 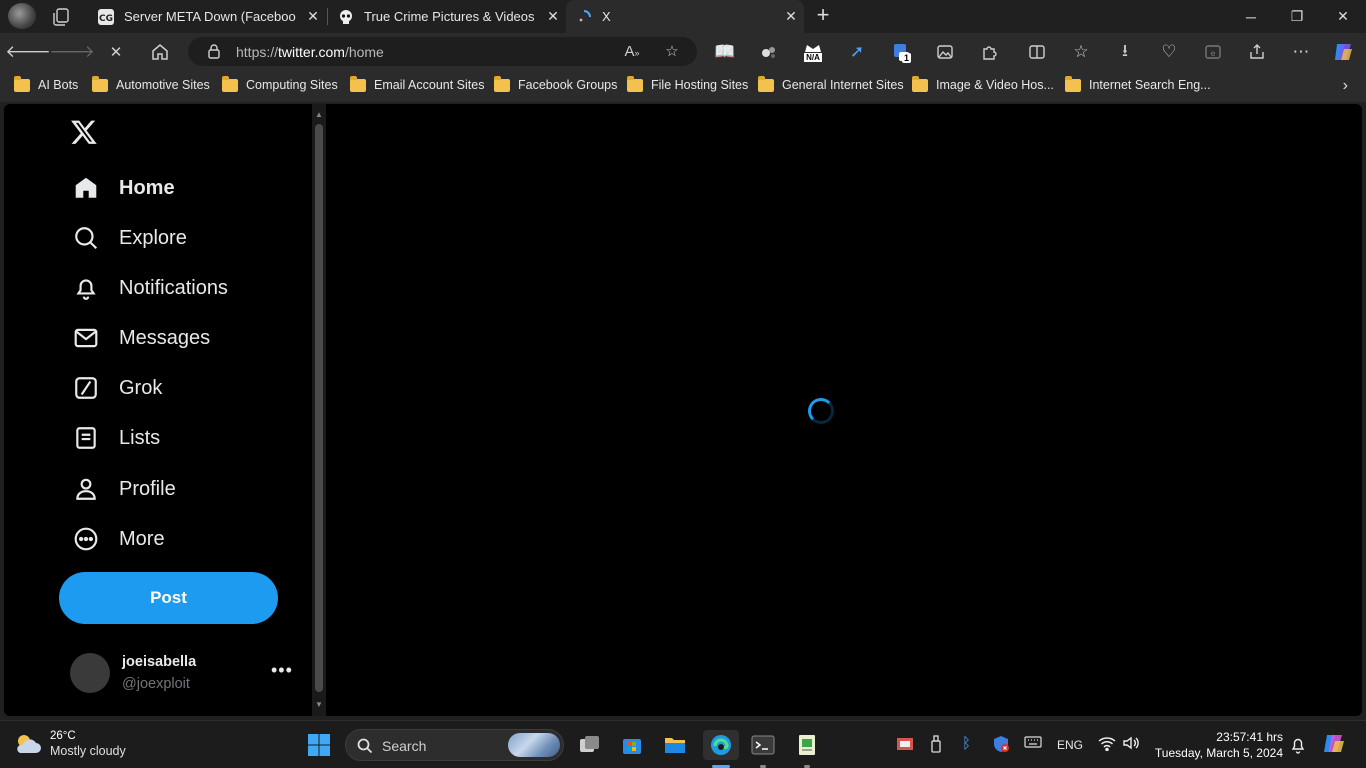 What do you see at coordinates (179, 672) in the screenshot?
I see `account-switcher: joeisabella @joexploit •••` at bounding box center [179, 672].